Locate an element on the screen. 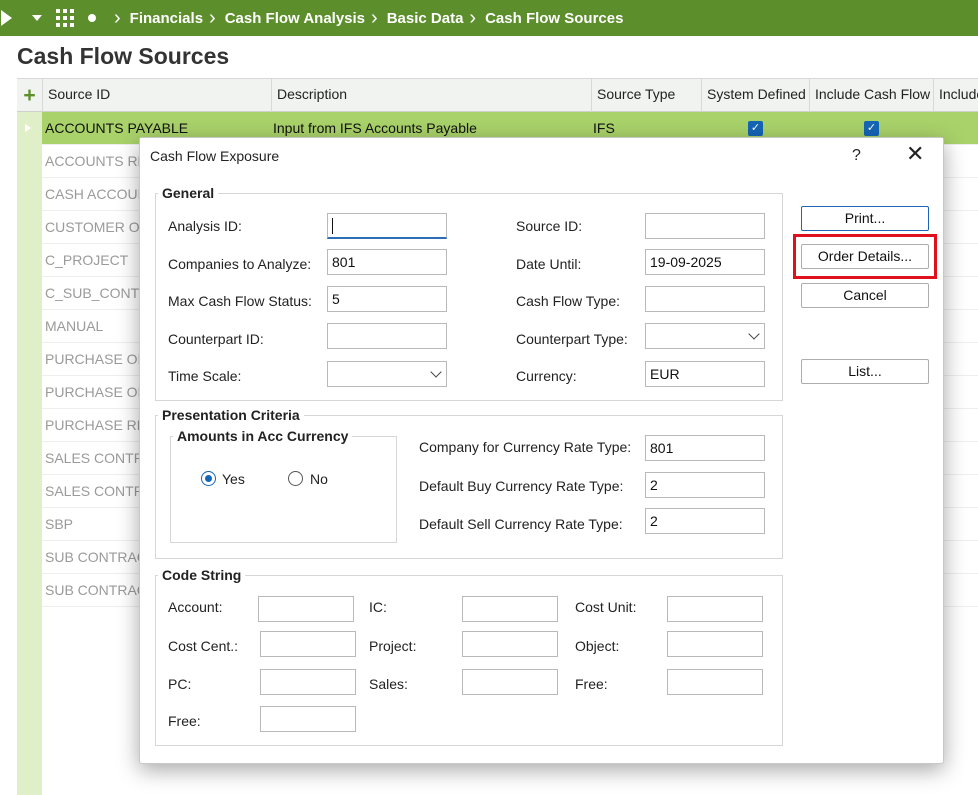 The image size is (978, 795). no-label: No is located at coordinates (319, 479).